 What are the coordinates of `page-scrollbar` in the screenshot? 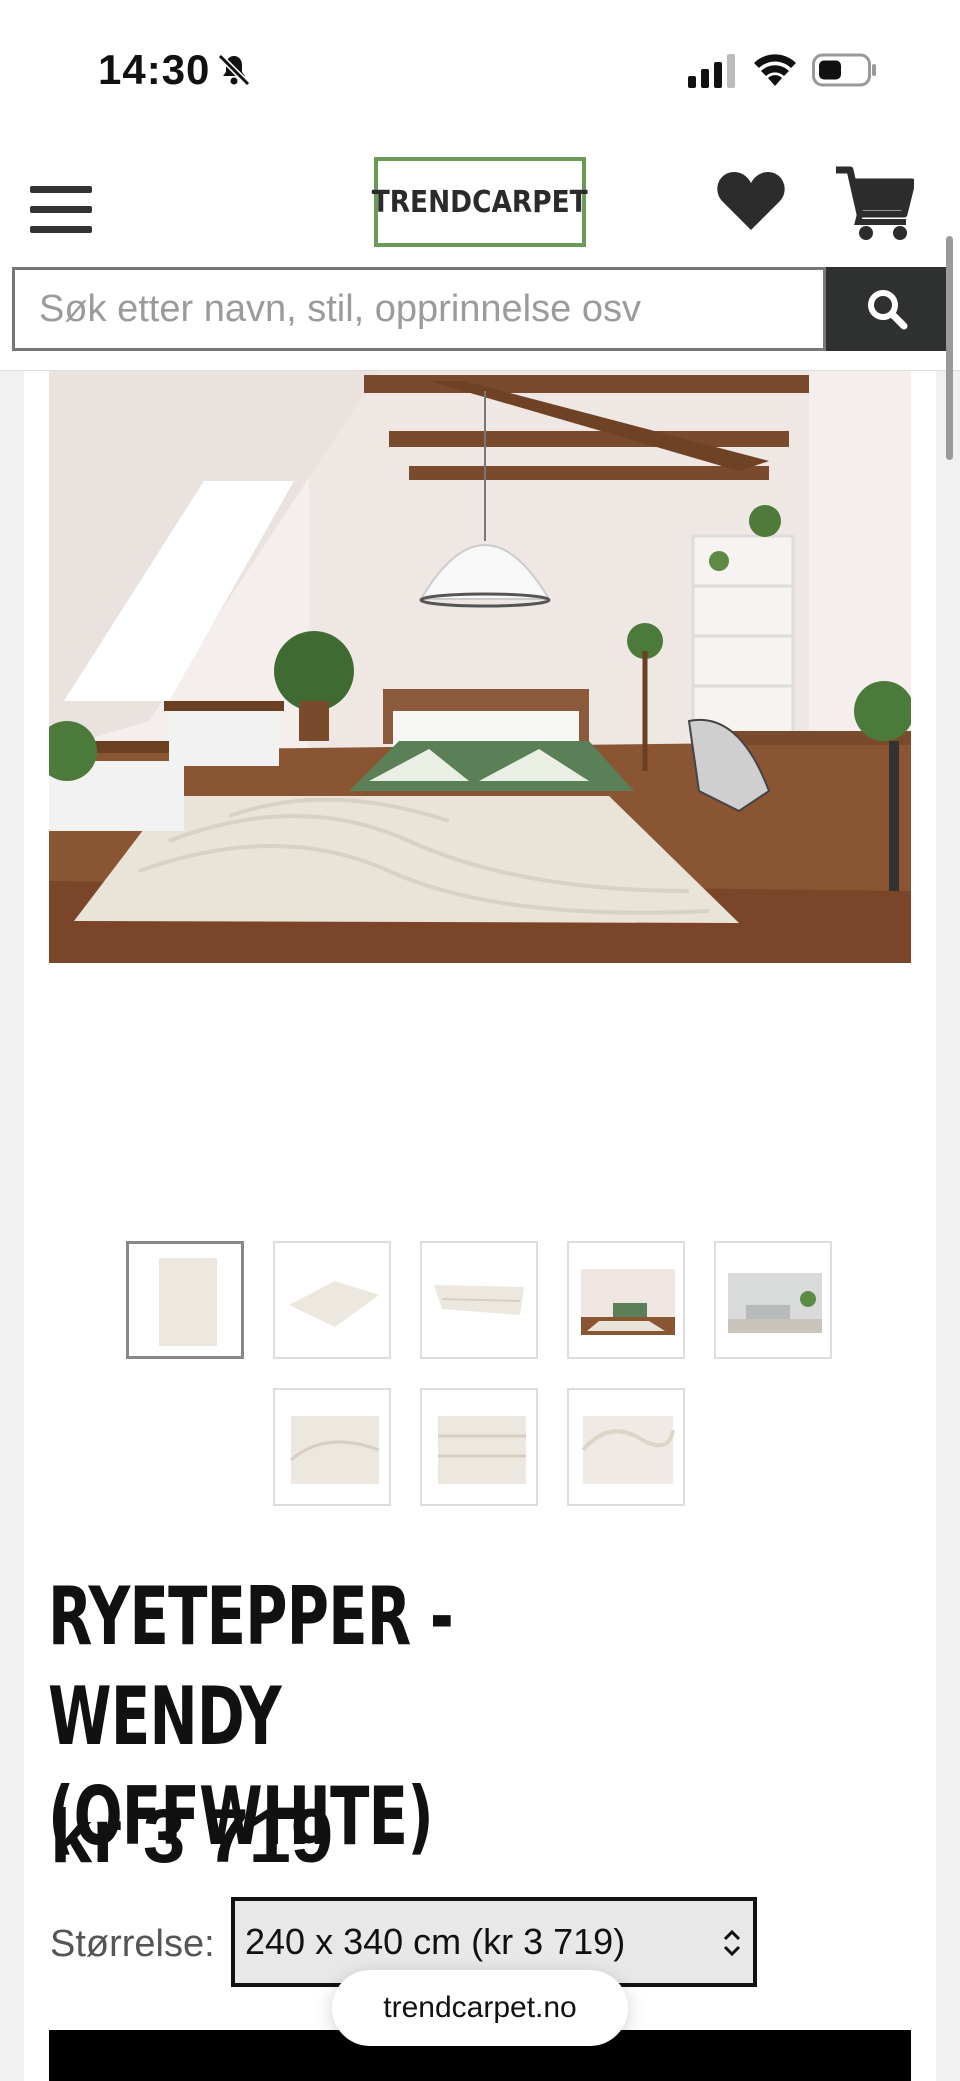 It's located at (949, 348).